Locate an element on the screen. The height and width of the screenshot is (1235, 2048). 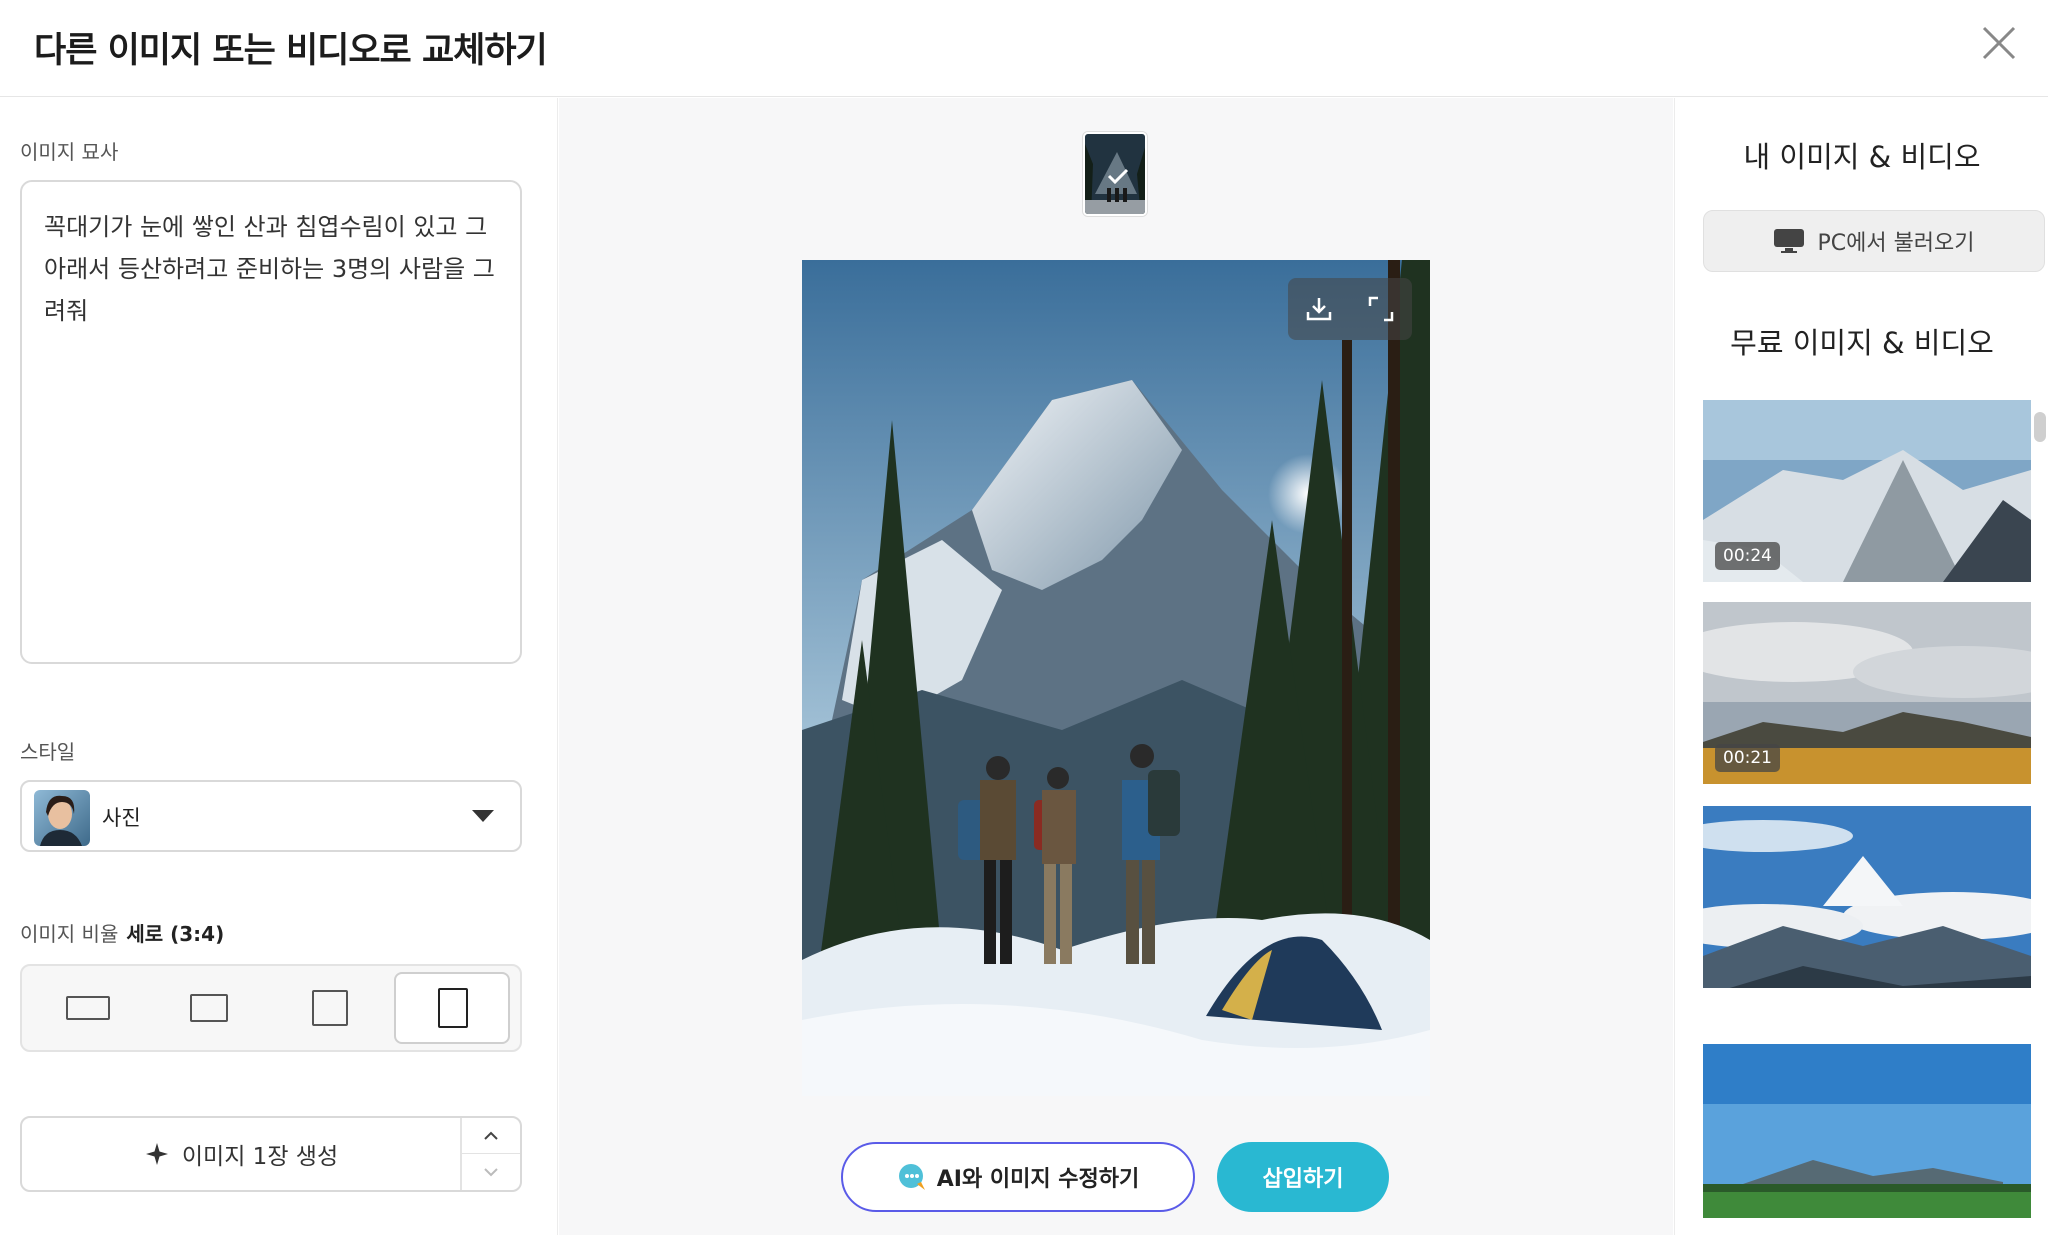
dialog-title: 다른 이미지 또는 비디오로 교체하기 is located at coordinates (291, 51).